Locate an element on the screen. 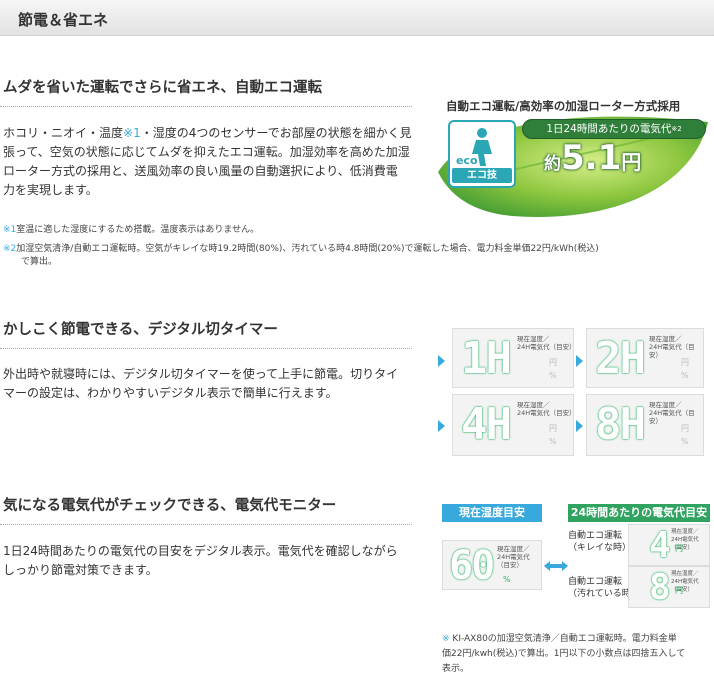 This screenshot has height=685, width=714. timer-display-4h: 4H 現在湿度／ 24H電気代（目安） 円 % is located at coordinates (514, 425).